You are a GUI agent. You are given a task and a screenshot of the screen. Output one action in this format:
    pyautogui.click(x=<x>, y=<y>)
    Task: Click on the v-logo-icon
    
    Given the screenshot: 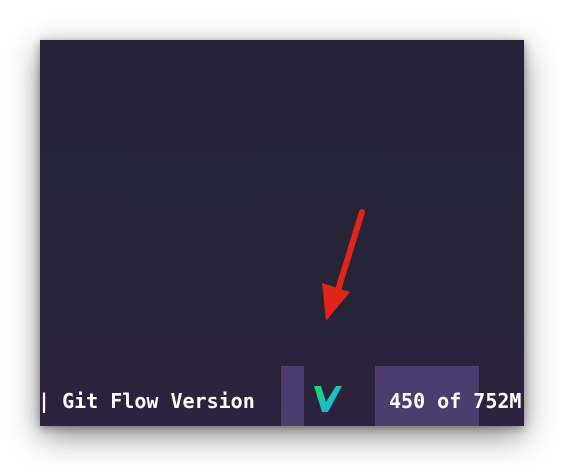 What is the action you would take?
    pyautogui.click(x=328, y=399)
    